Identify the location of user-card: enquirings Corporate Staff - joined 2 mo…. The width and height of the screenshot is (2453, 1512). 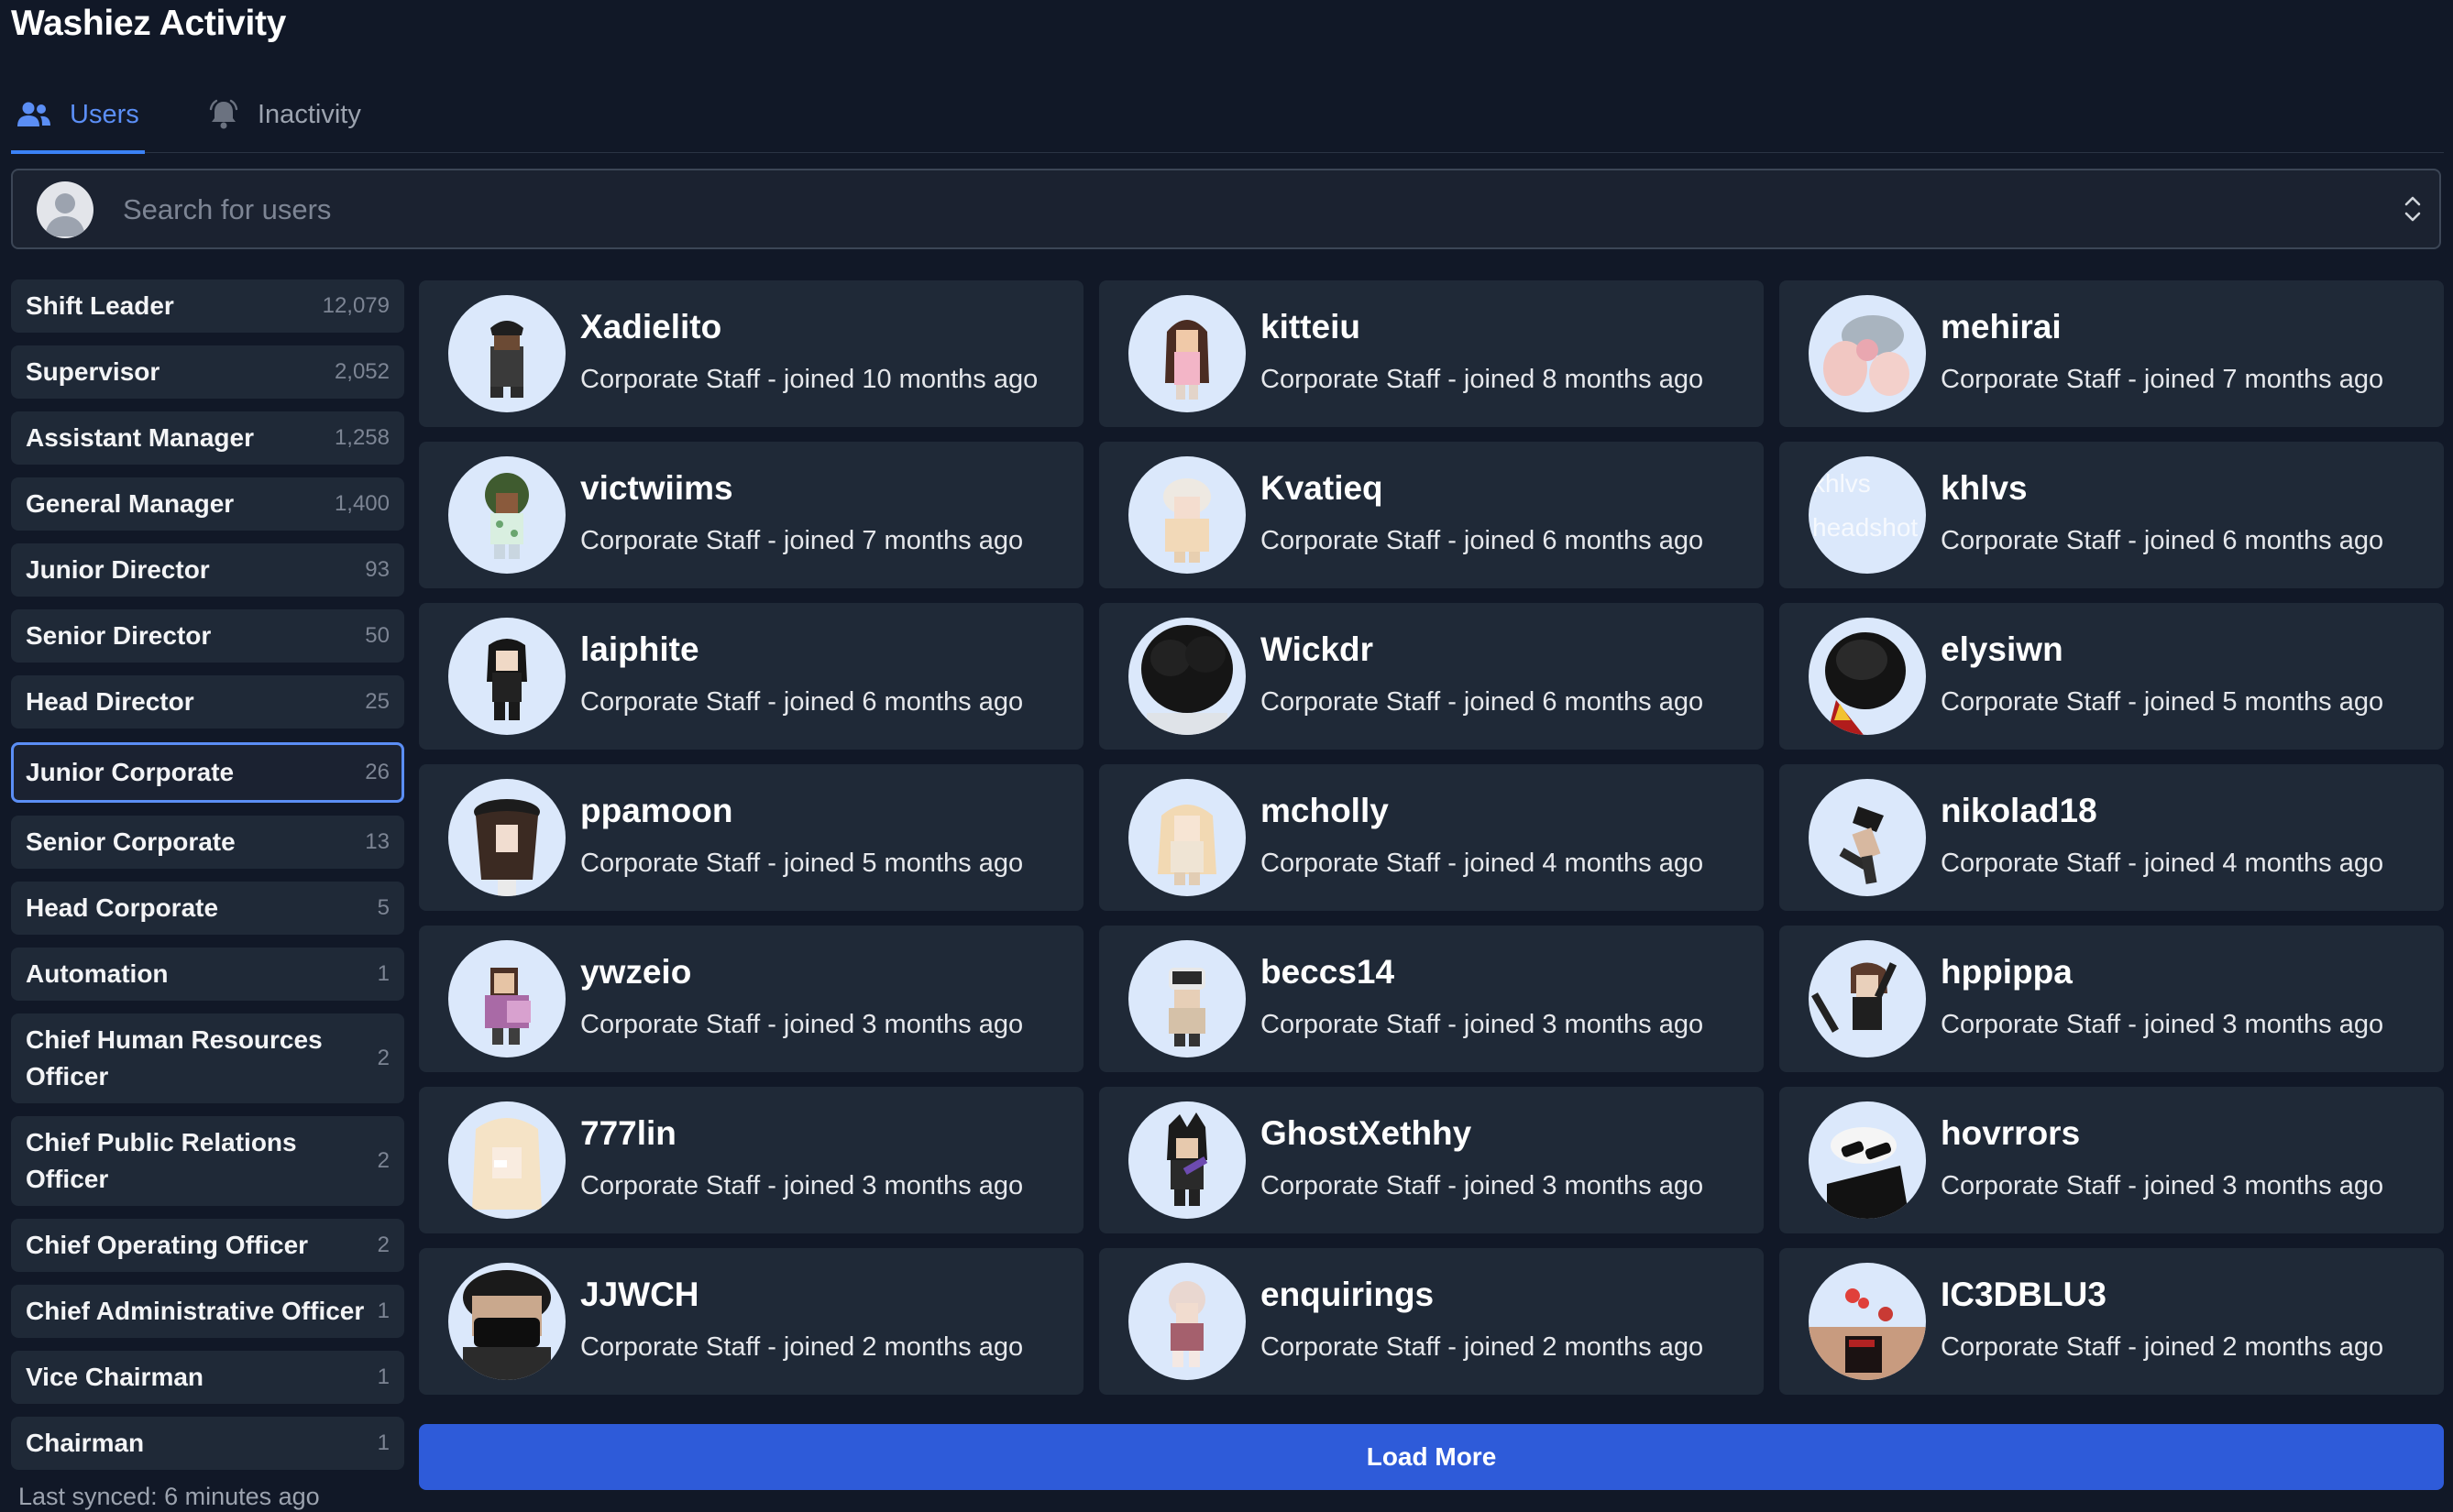
(1431, 1321).